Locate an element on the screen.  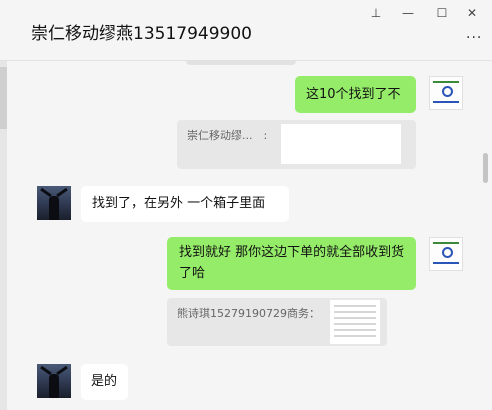
message-bubble-self: 找到就好 那你这边下单的就全部收到货了哈 is located at coordinates (291, 263).